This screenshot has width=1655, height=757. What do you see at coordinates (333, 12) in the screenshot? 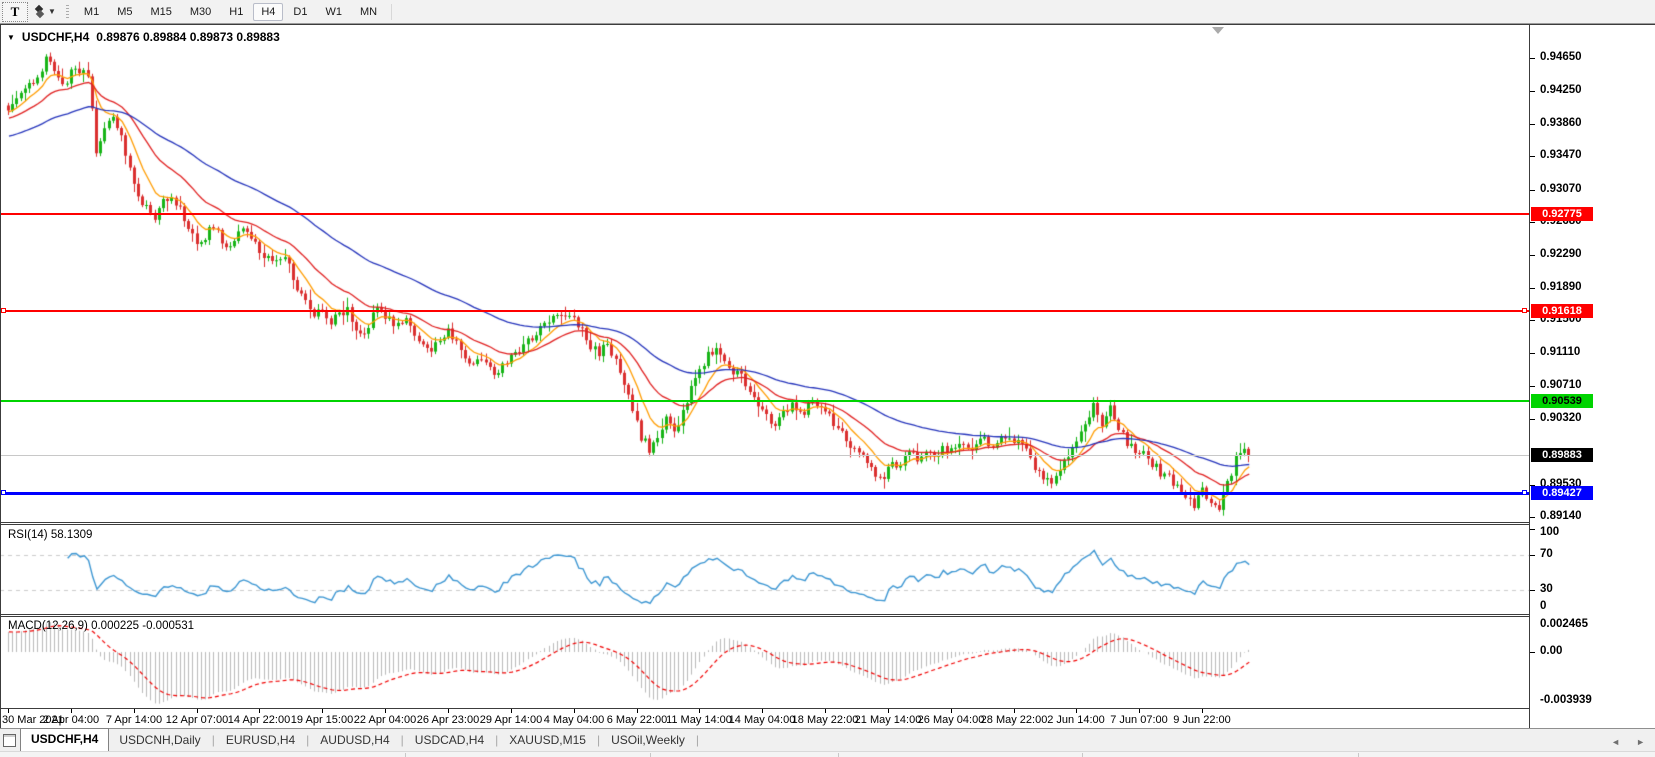
I see `timeframe-button-w1: W1` at bounding box center [333, 12].